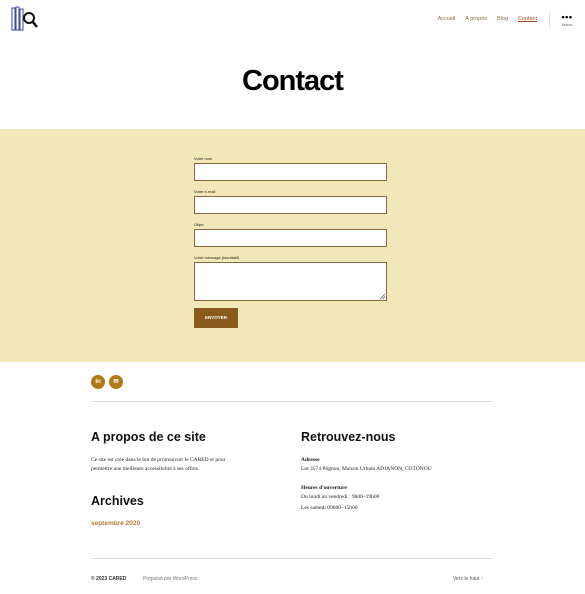  Describe the element at coordinates (527, 19) in the screenshot. I see `nav-item-contact: Contact` at that location.